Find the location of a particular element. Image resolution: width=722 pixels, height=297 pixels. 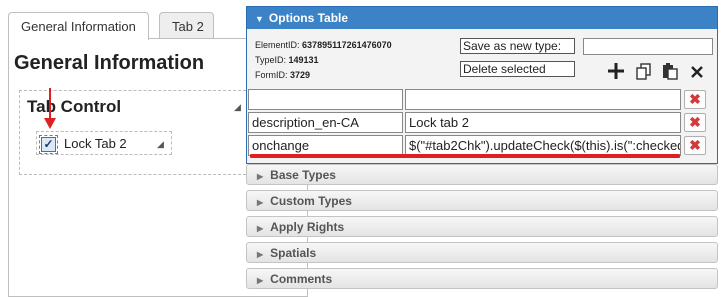

section-spatials: ▶ Spatials is located at coordinates (482, 252).